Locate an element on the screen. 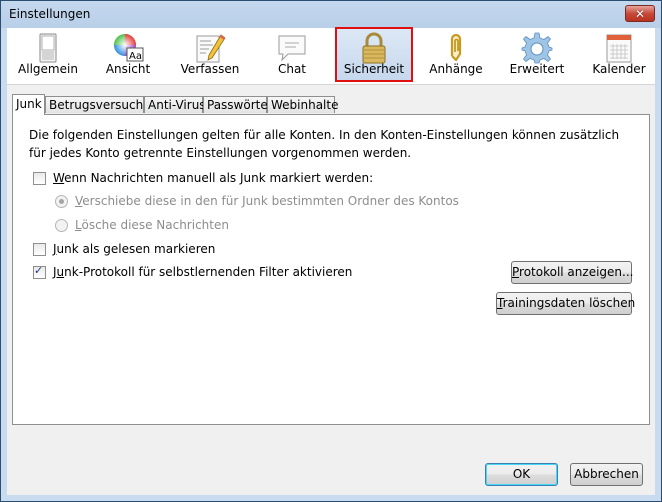  tab-betrugsversuche: Betrugsversuche is located at coordinates (98, 104).